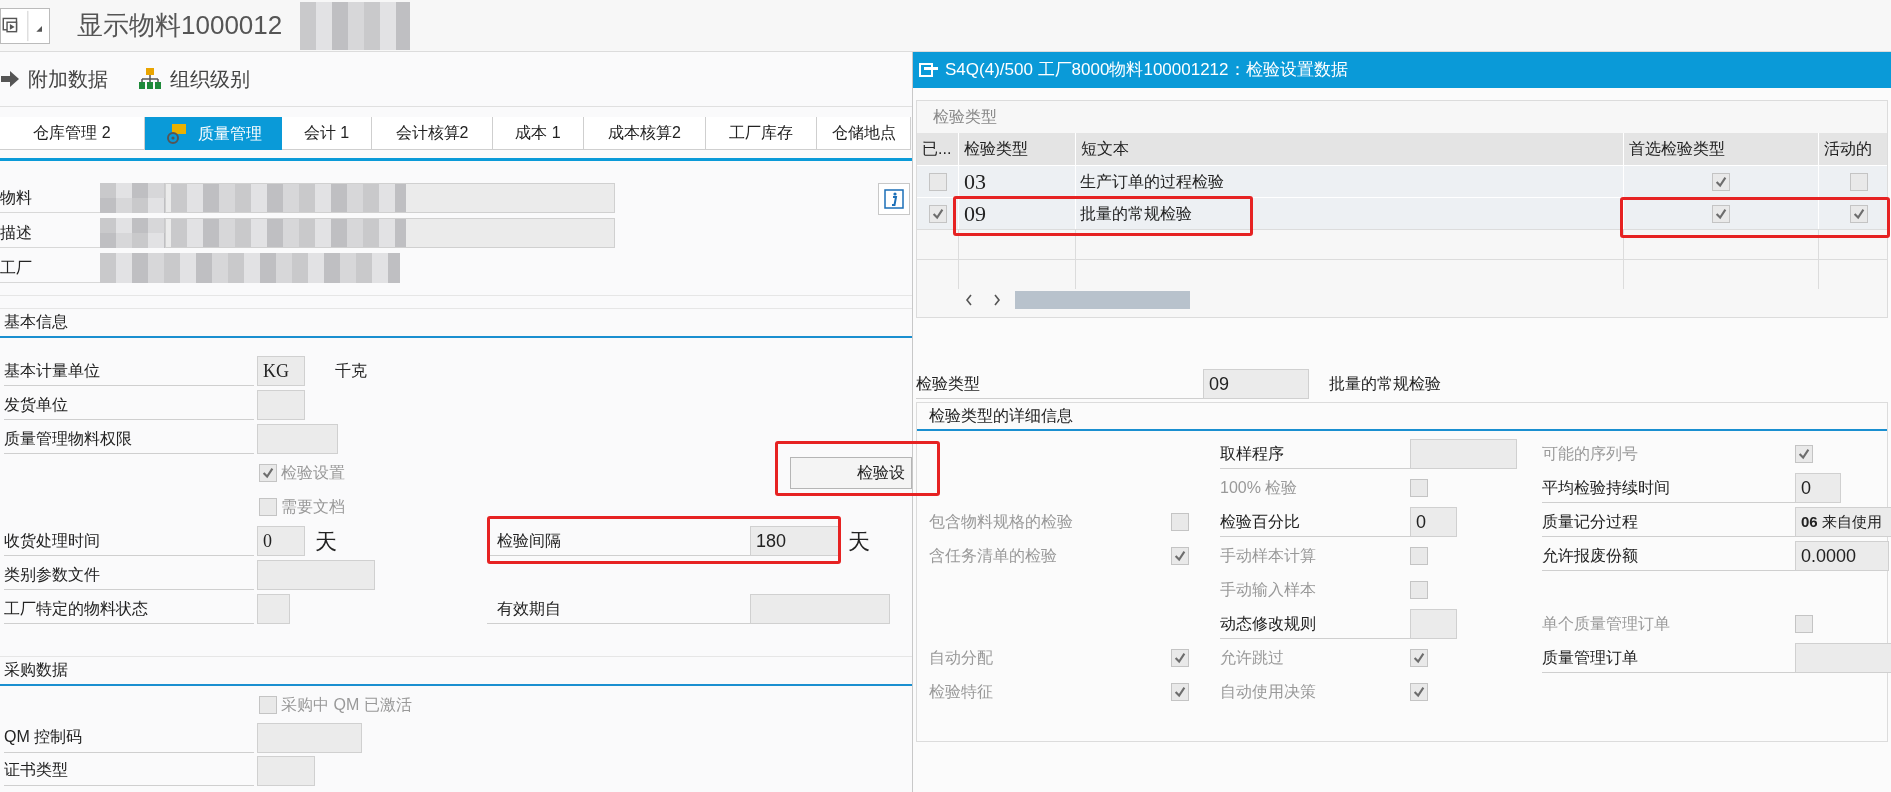 Image resolution: width=1891 pixels, height=792 pixels. Describe the element at coordinates (54, 79) in the screenshot. I see `toolbar-button: 附加数据` at that location.